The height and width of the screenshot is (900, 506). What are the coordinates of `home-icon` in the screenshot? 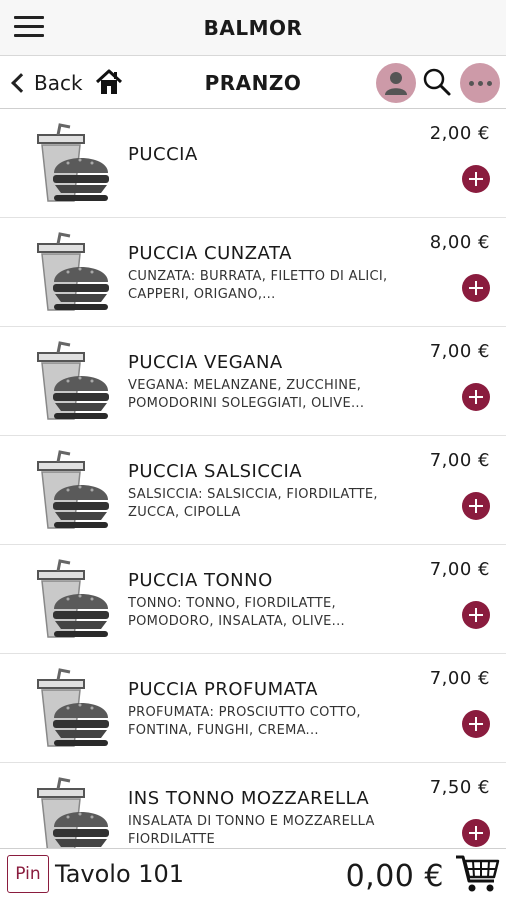 It's located at (109, 82).